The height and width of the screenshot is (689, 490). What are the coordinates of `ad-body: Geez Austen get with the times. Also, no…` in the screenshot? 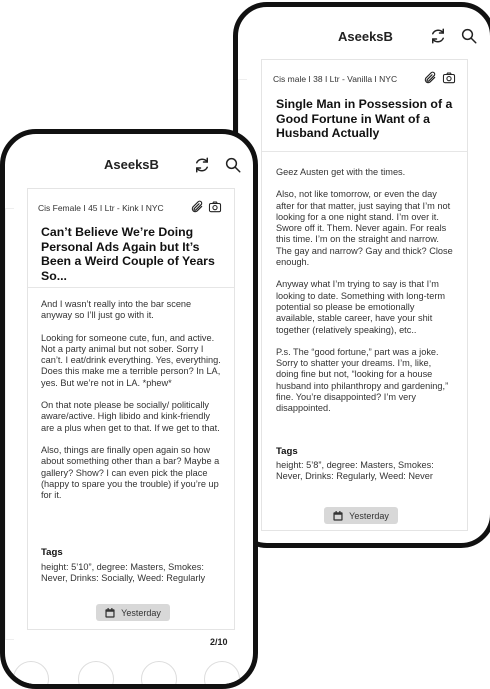 It's located at (365, 296).